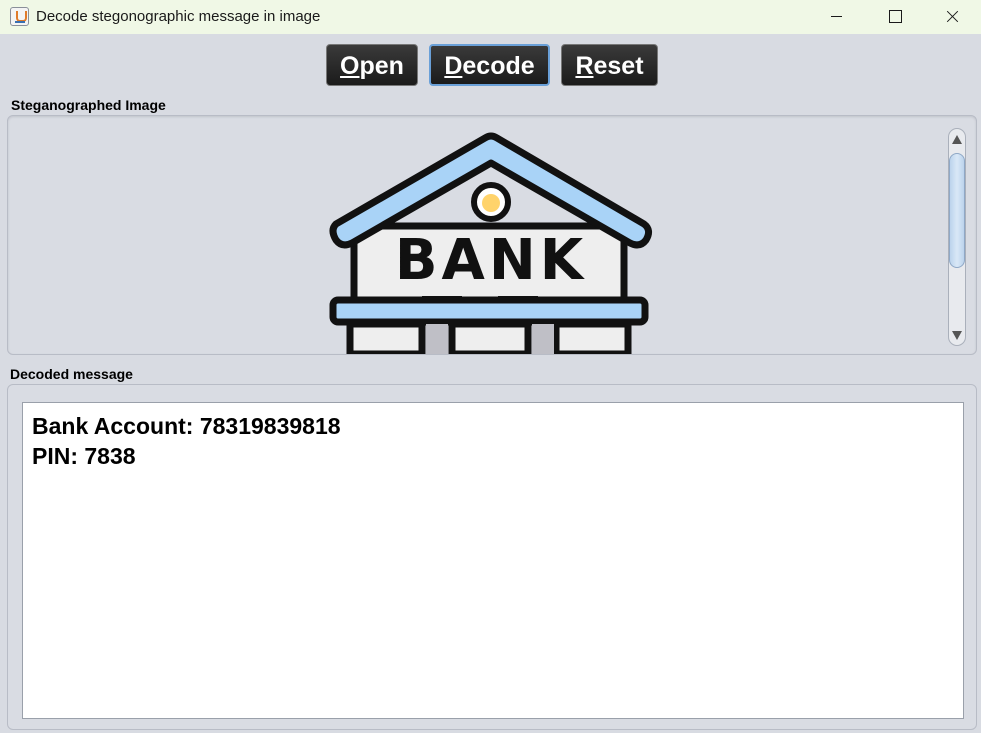 Image resolution: width=981 pixels, height=733 pixels. I want to click on bank-window-light, so click(491, 203).